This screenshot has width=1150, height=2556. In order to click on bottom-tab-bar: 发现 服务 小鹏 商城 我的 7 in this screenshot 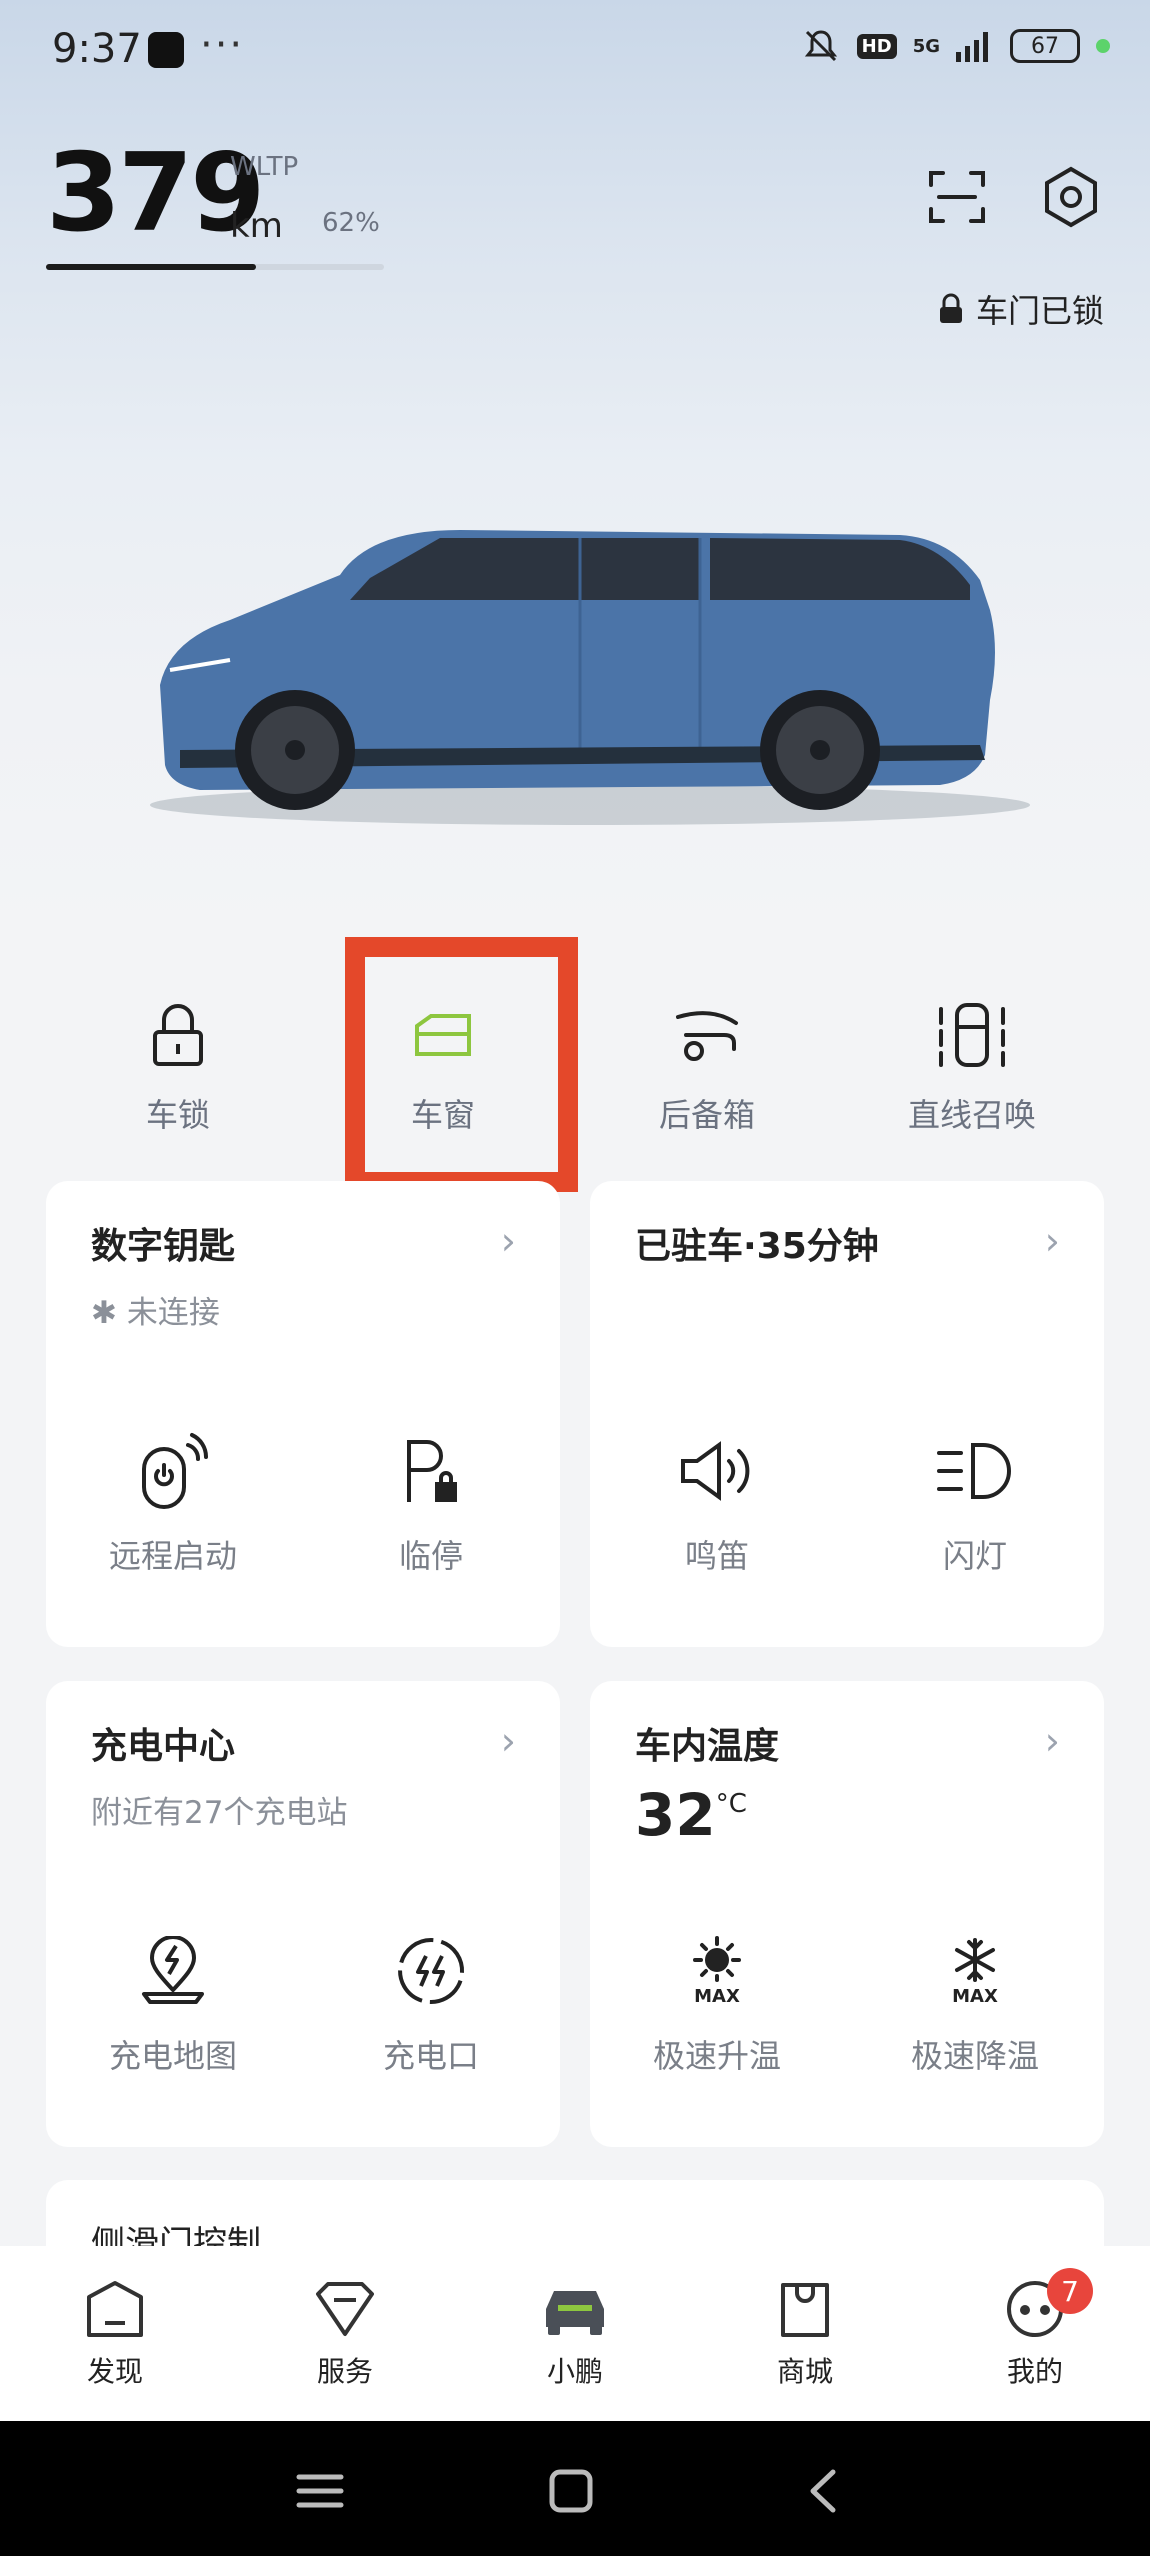, I will do `click(575, 2333)`.